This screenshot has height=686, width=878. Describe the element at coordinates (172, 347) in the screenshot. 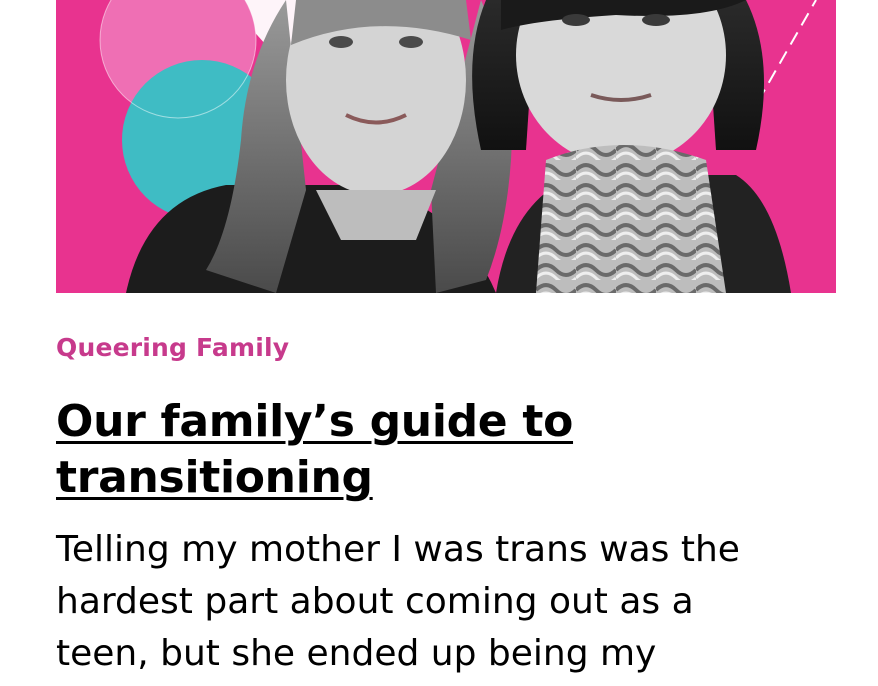

I see `category-link: Queering Family` at that location.